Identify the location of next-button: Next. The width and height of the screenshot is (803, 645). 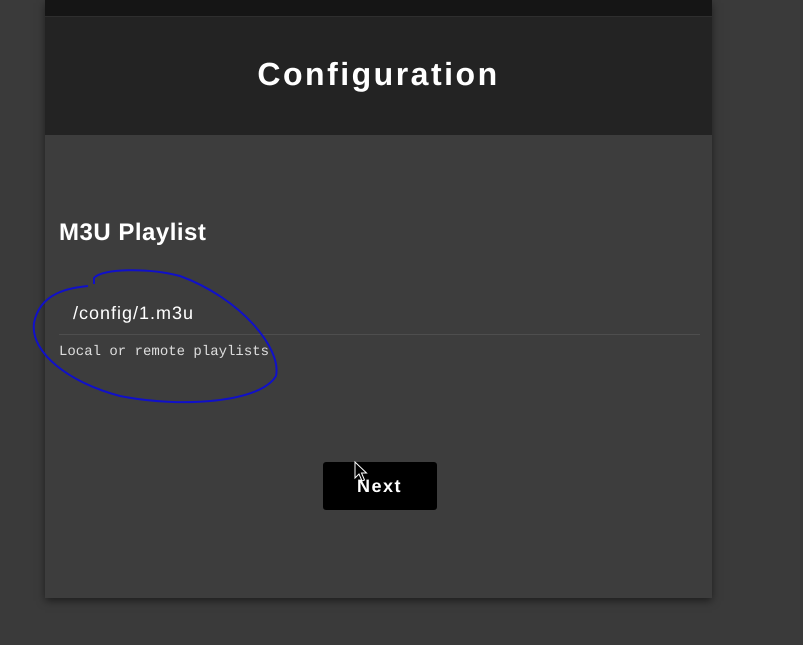
(379, 486).